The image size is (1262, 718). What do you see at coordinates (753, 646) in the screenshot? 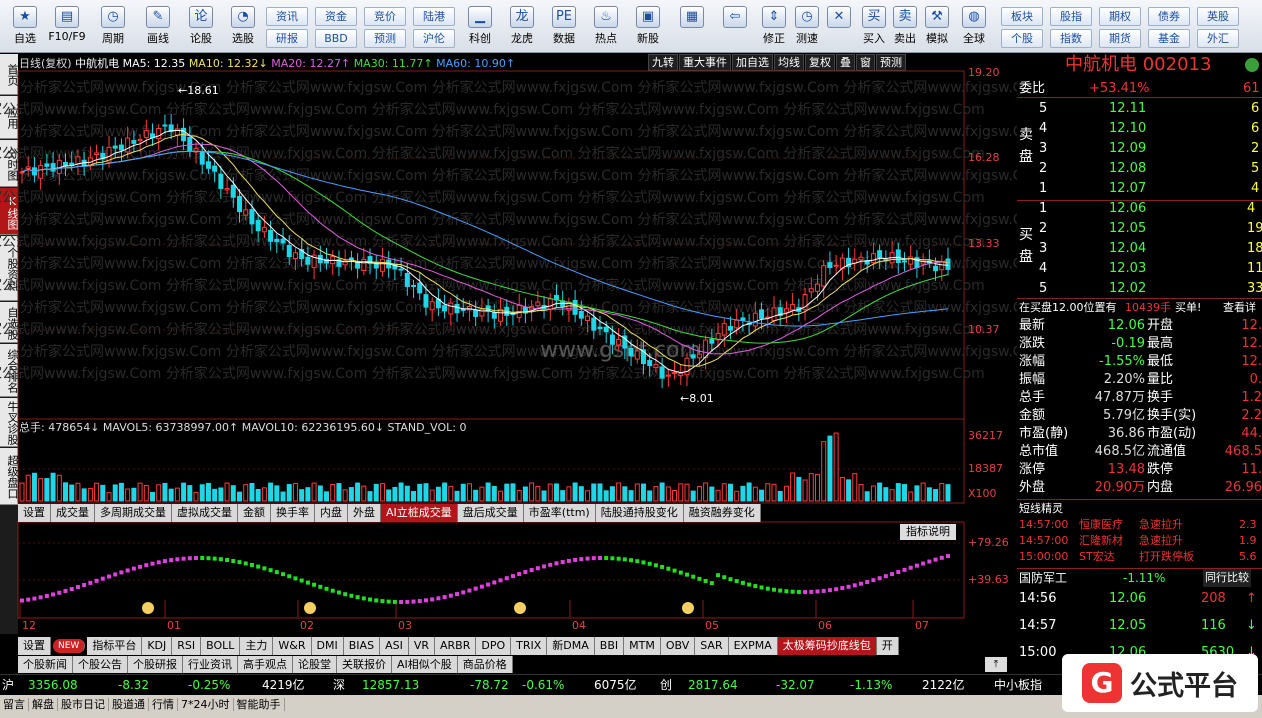
I see `indicator-tab: EXPMA` at bounding box center [753, 646].